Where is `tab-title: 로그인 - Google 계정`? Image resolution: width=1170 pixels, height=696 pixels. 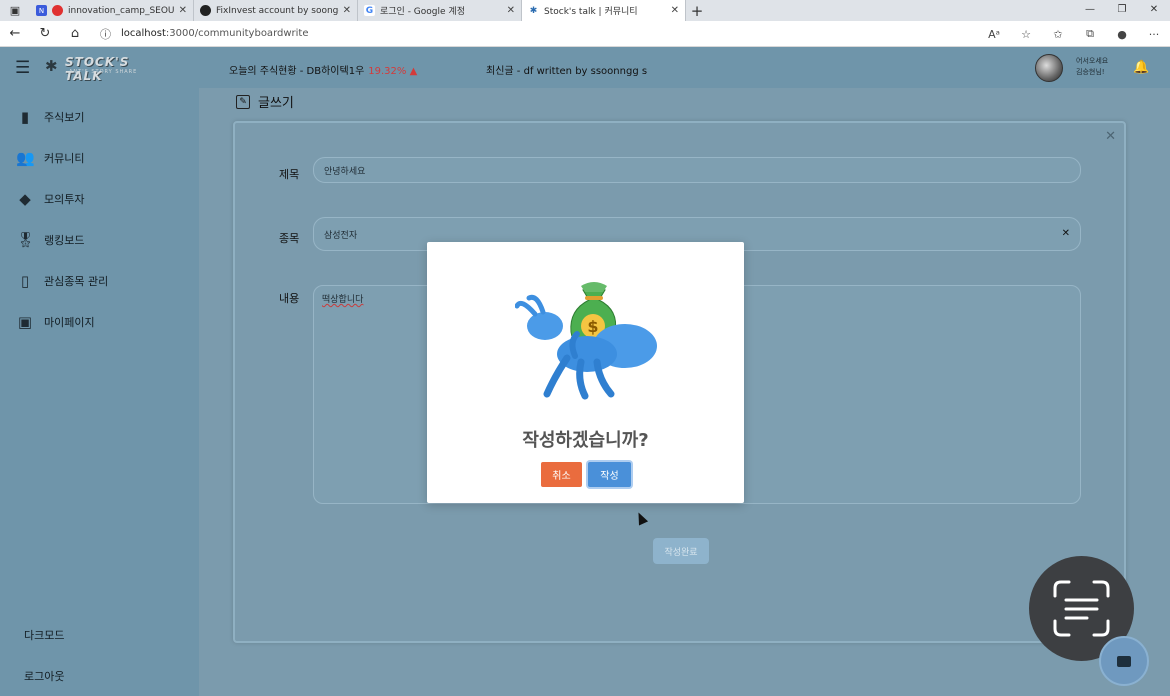
tab-title: 로그인 - Google 계정 is located at coordinates (422, 12).